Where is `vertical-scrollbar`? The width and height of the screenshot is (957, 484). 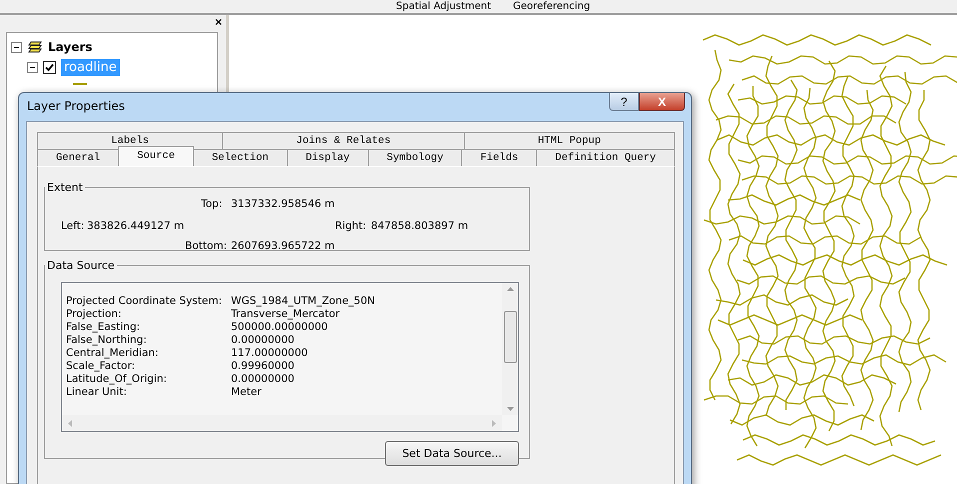
vertical-scrollbar is located at coordinates (510, 349).